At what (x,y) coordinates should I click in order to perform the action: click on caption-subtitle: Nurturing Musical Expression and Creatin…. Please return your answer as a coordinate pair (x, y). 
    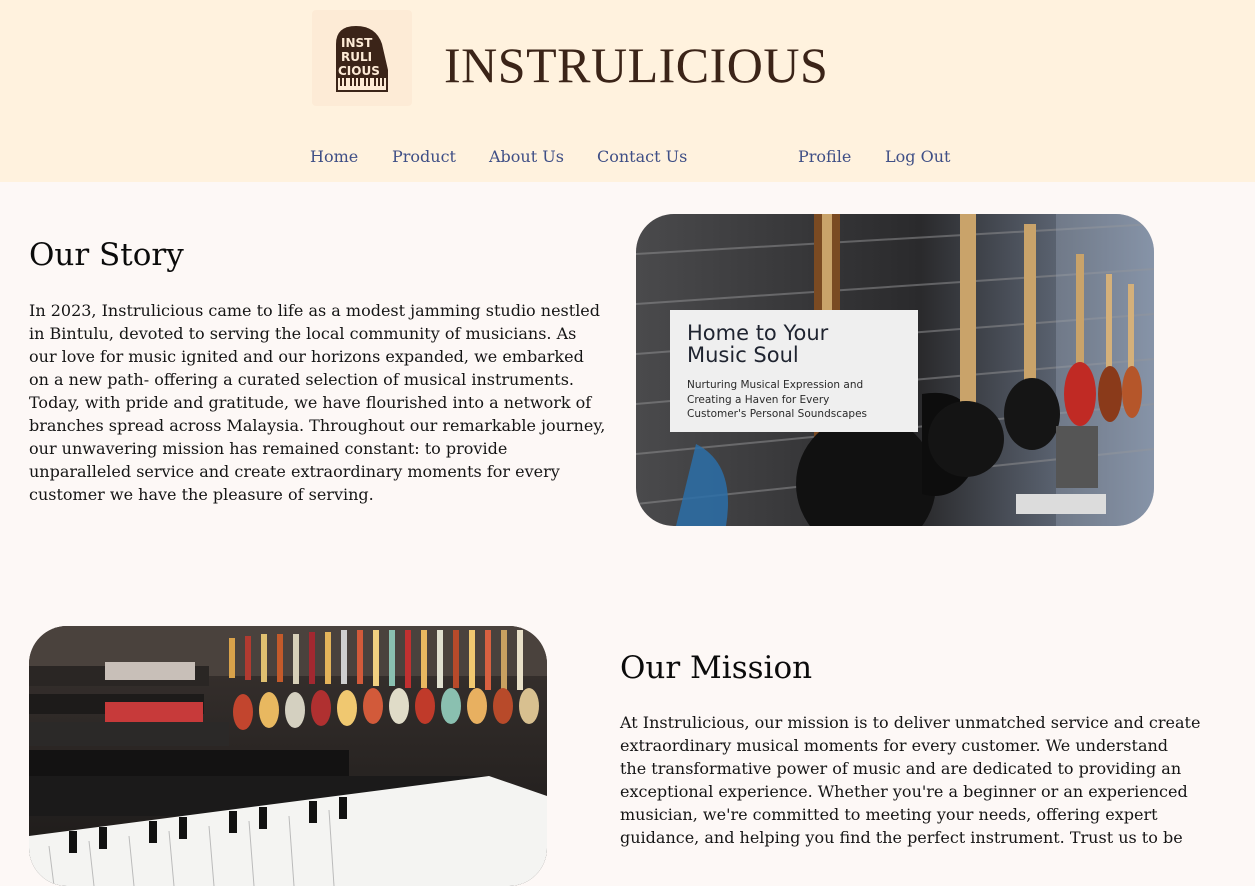
    Looking at the image, I should click on (777, 399).